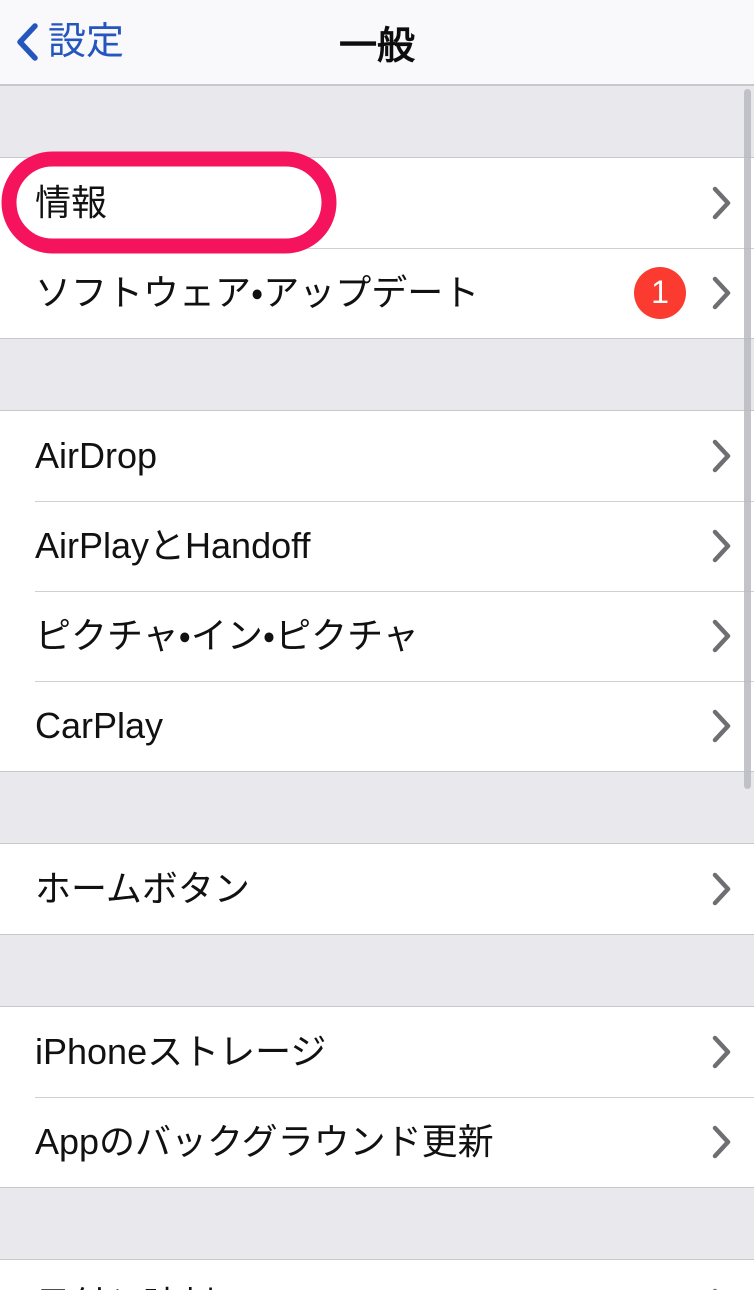 This screenshot has height=1290, width=754. What do you see at coordinates (173, 546) in the screenshot?
I see `row-label: AirPlayとHandoff` at bounding box center [173, 546].